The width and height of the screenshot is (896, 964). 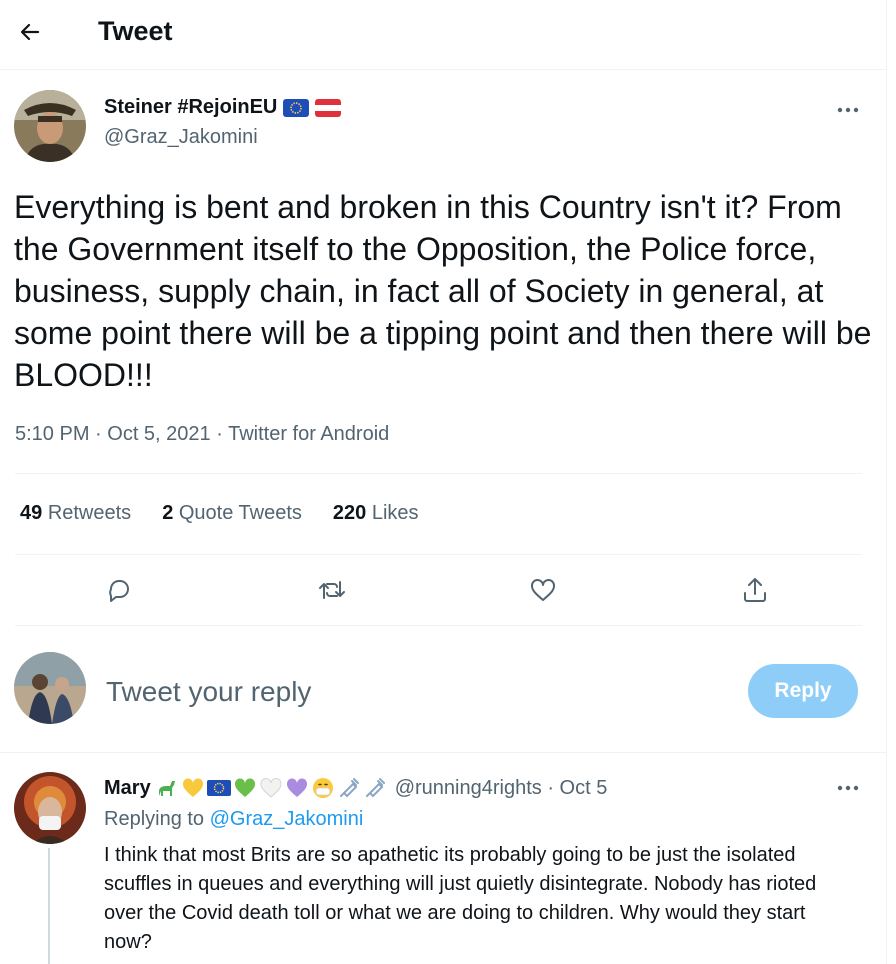 I want to click on retweet-icon, so click(x=332, y=590).